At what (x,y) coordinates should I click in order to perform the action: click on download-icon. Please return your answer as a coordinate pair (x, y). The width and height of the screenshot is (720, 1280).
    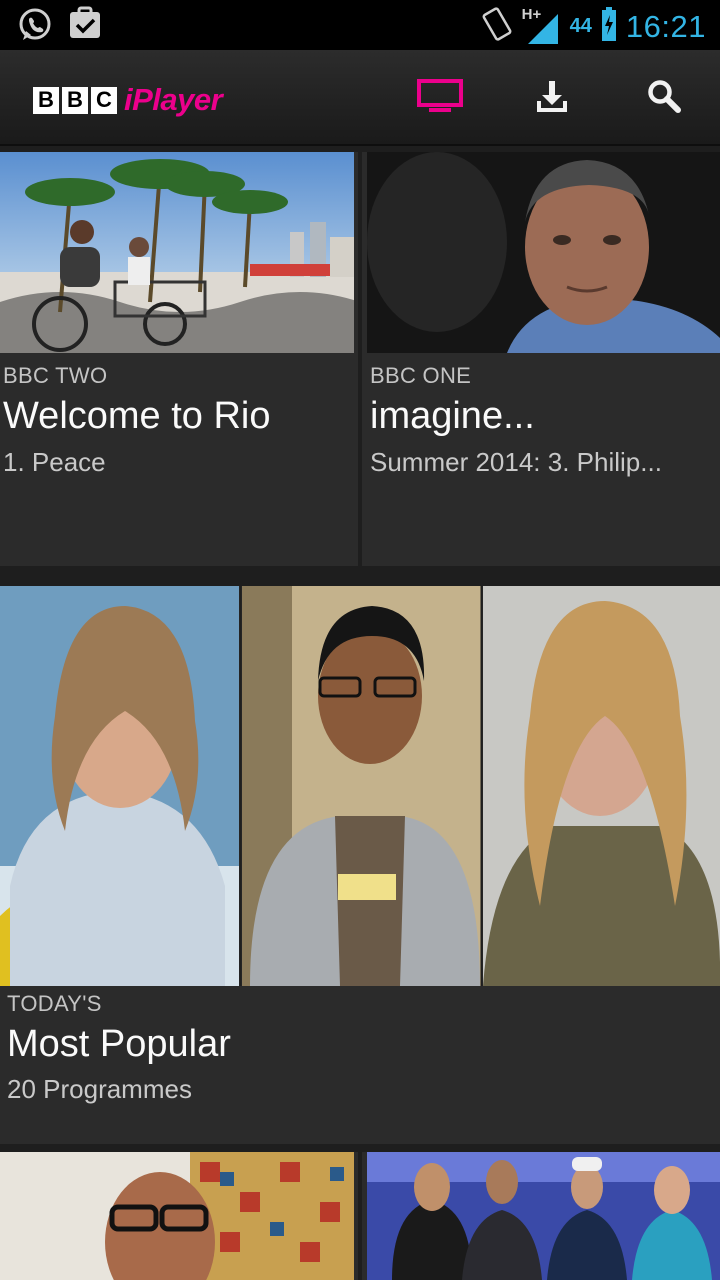
    Looking at the image, I should click on (552, 98).